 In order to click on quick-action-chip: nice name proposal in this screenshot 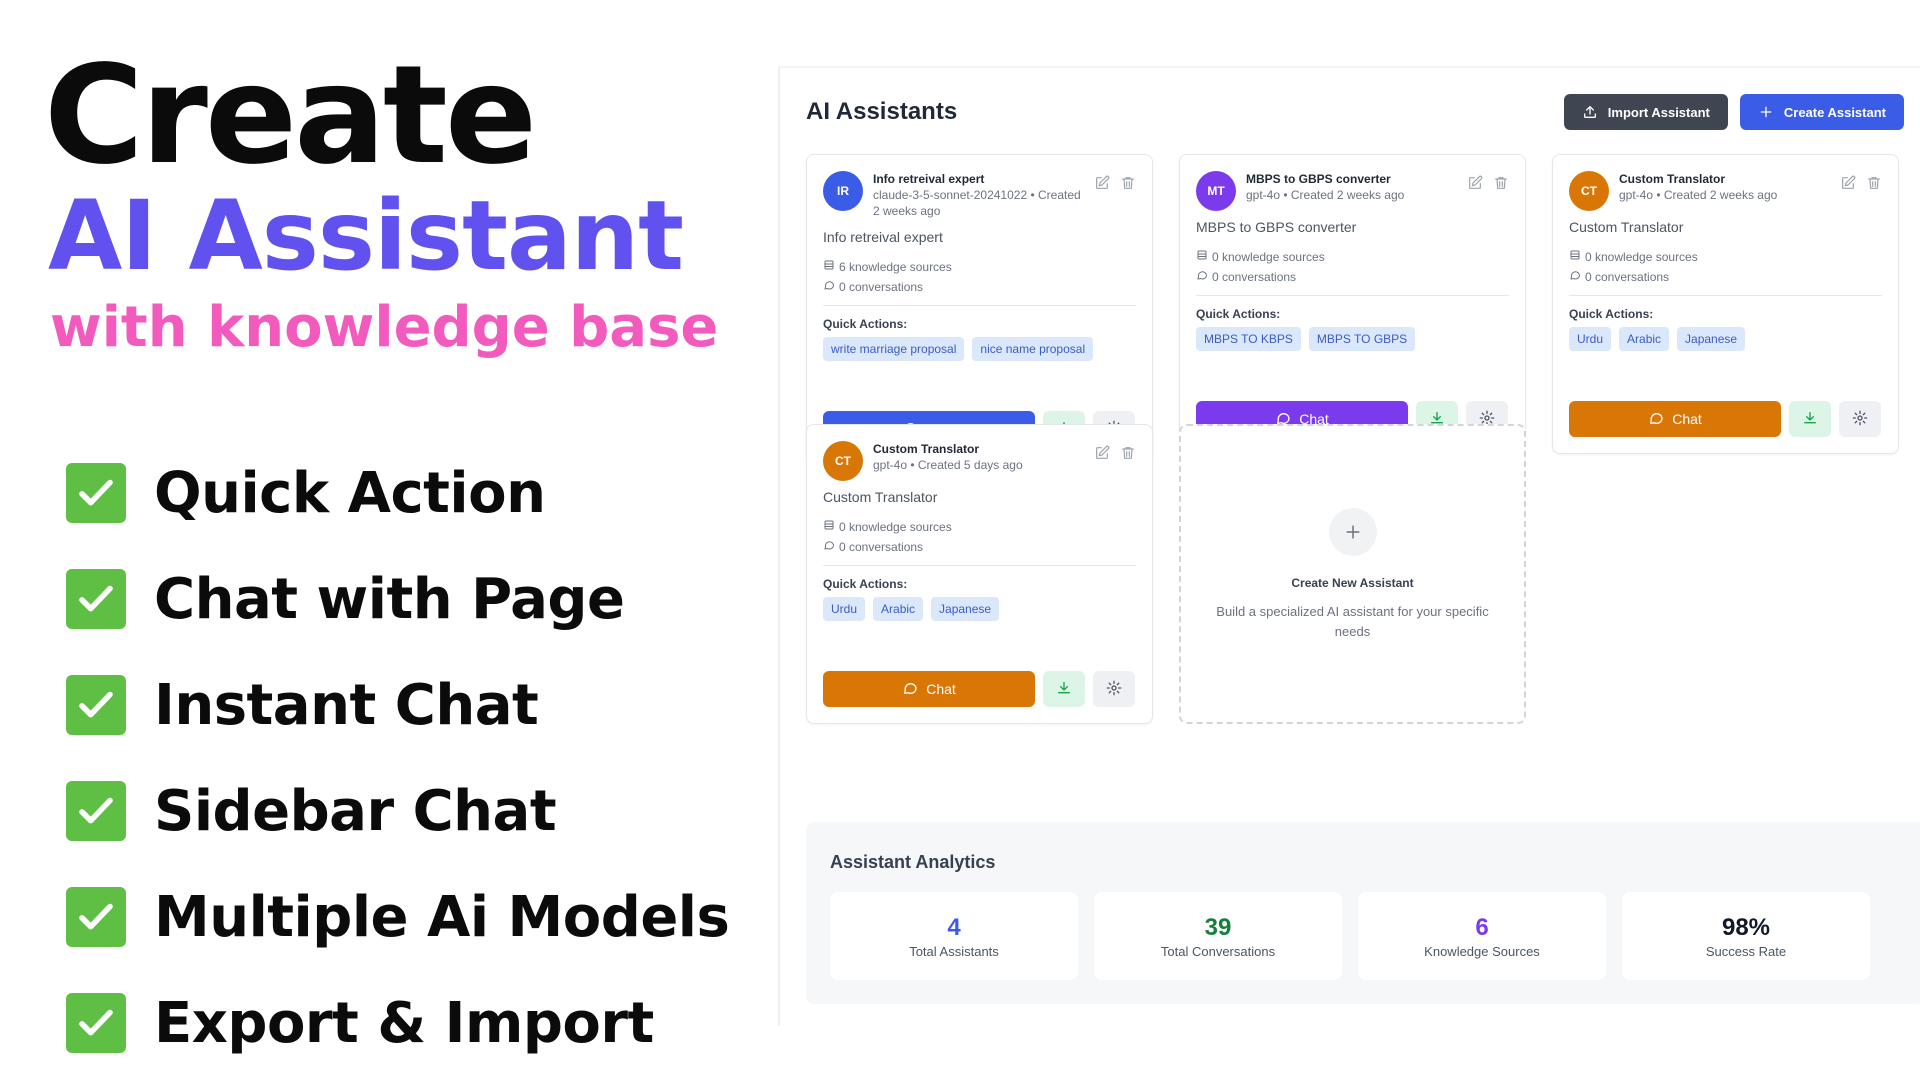, I will do `click(1033, 349)`.